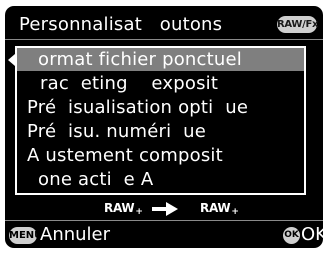  Describe the element at coordinates (165, 209) in the screenshot. I see `arrow-right-icon` at that location.